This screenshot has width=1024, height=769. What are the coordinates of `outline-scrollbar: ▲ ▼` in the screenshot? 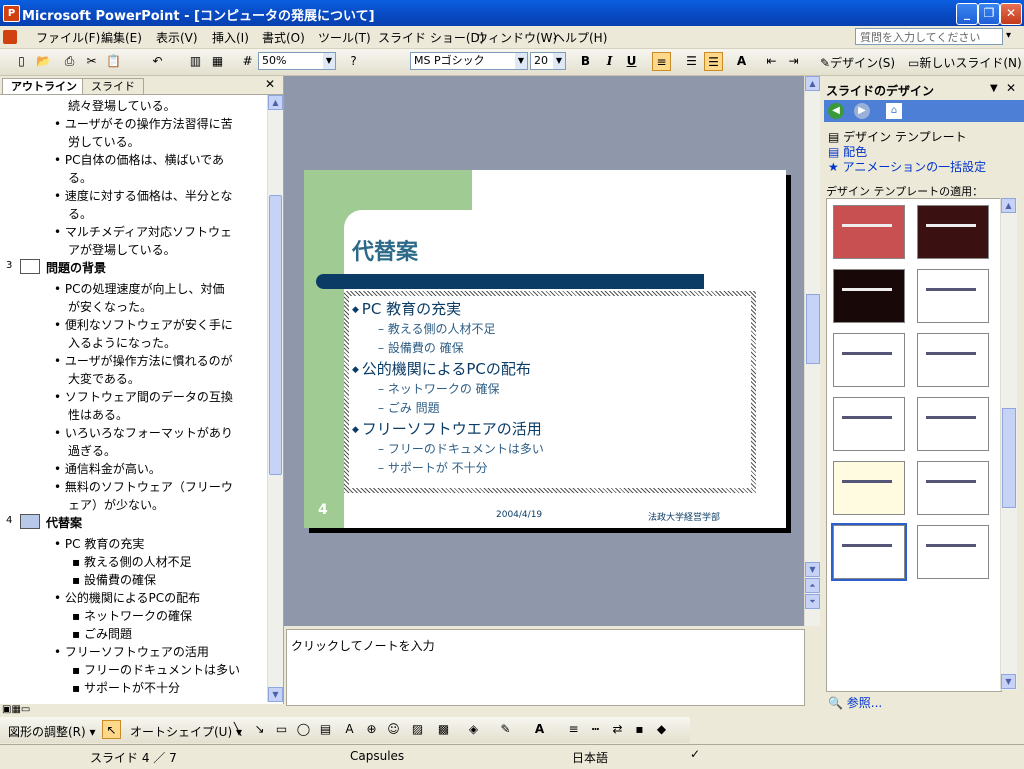 It's located at (275, 398).